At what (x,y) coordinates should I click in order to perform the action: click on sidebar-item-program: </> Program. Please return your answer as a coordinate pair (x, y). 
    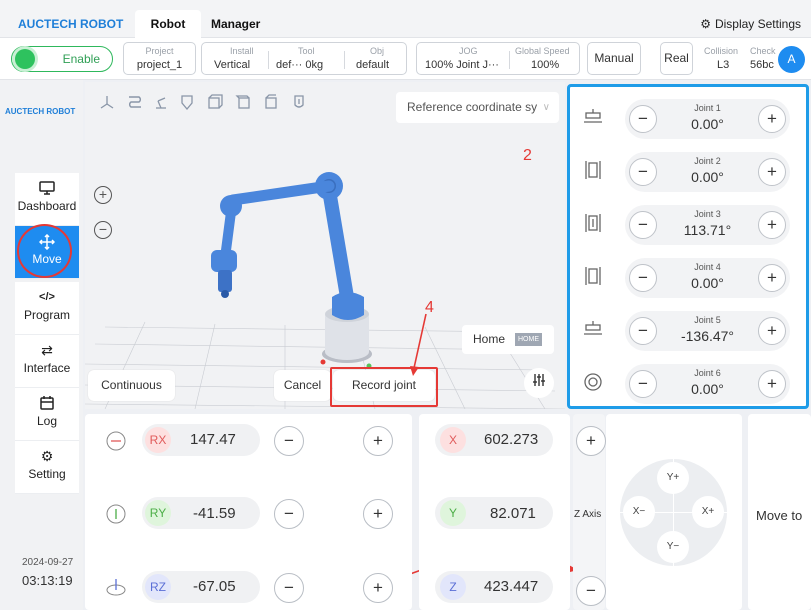
    Looking at the image, I should click on (47, 308).